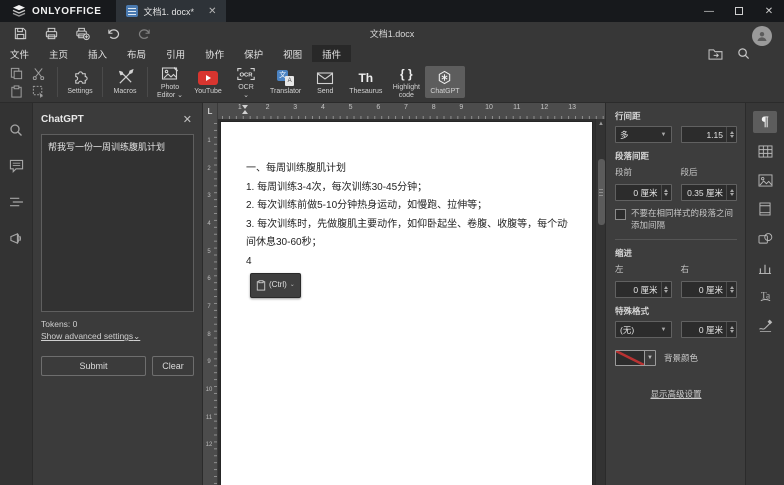 The height and width of the screenshot is (485, 784). Describe the element at coordinates (16, 202) in the screenshot. I see `navigation-icon` at that location.